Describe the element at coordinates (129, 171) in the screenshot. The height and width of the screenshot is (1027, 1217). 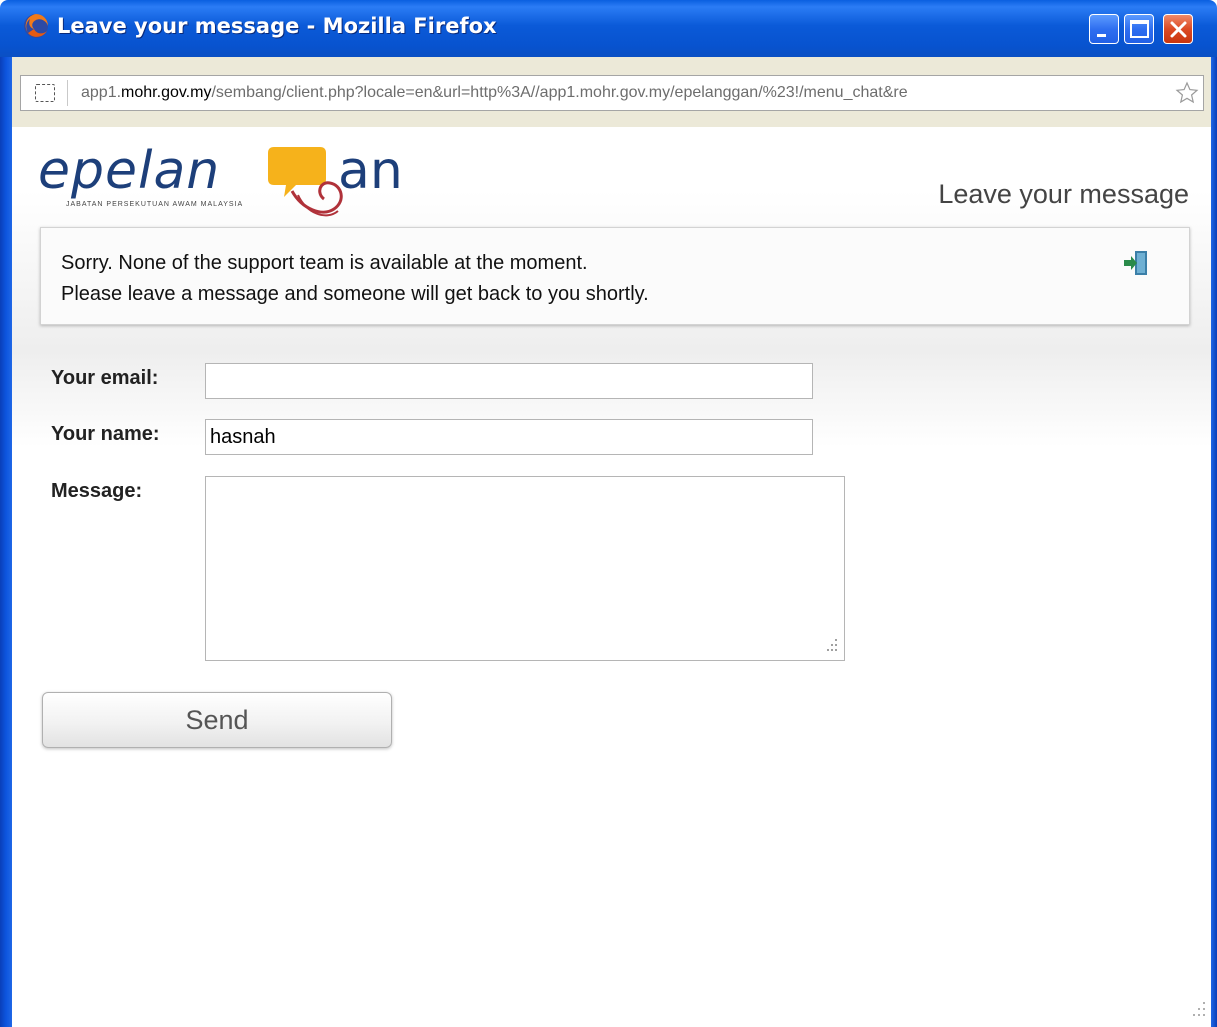
I see `logo-text-part1: epelan` at that location.